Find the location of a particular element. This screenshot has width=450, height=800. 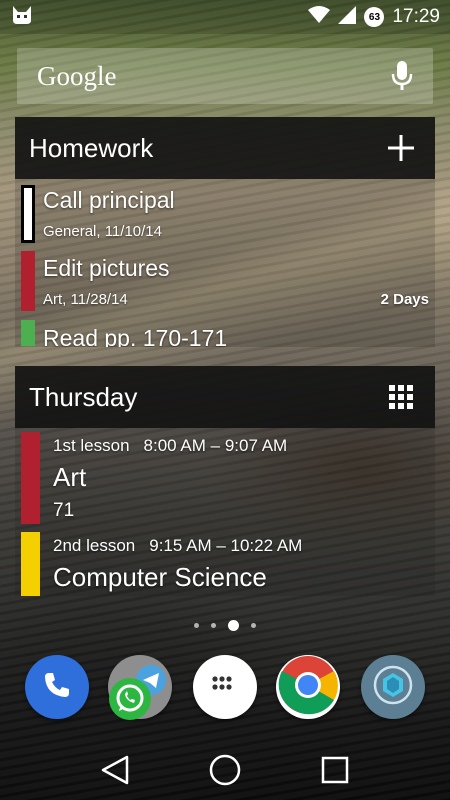

messaging-folder is located at coordinates (140, 687).